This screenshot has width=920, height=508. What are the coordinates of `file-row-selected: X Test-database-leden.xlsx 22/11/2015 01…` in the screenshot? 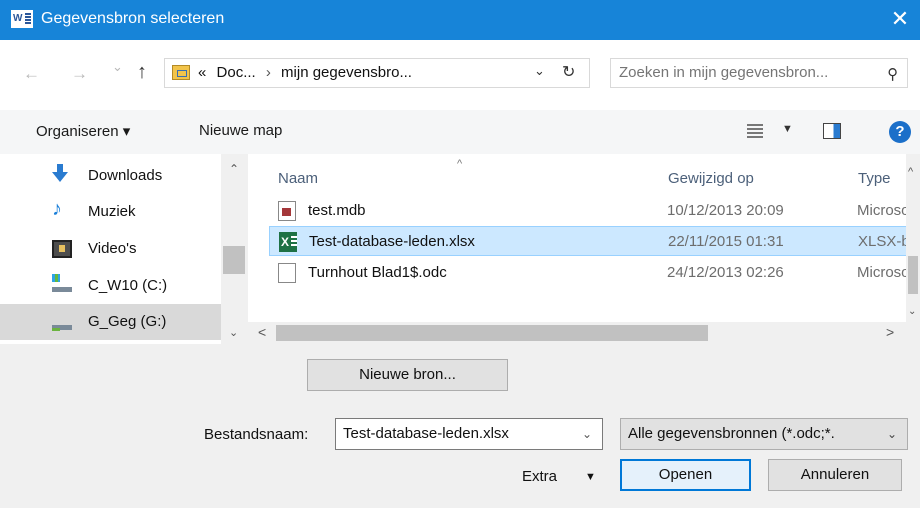 It's located at (594, 241).